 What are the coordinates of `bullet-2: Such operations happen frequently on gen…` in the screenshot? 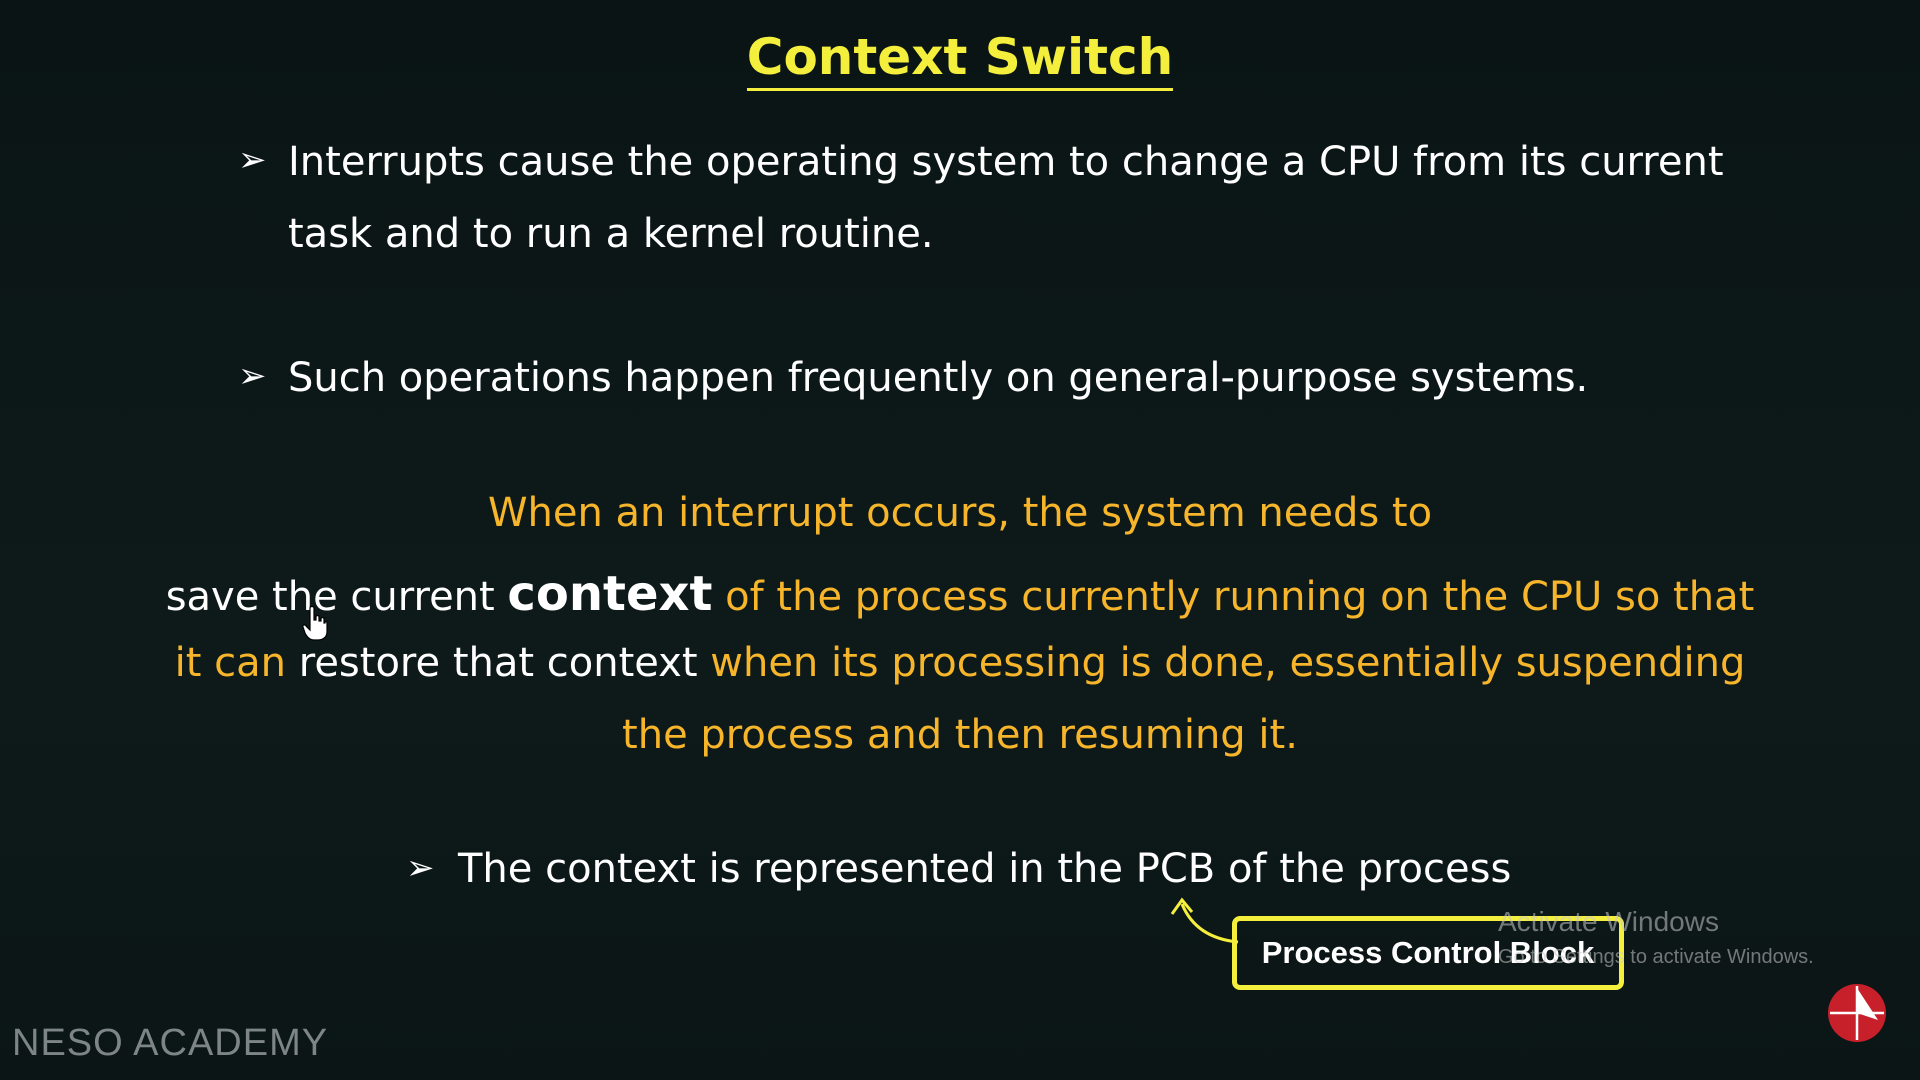 It's located at (1008, 378).